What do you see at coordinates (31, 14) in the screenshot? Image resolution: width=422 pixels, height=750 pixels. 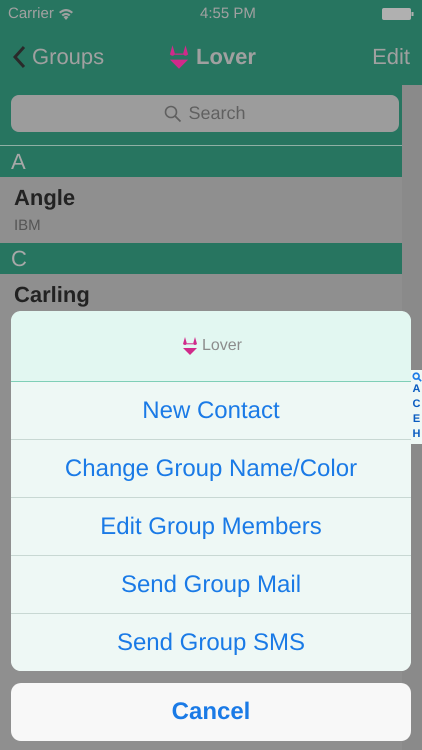 I see `carrier-label: Carrier` at bounding box center [31, 14].